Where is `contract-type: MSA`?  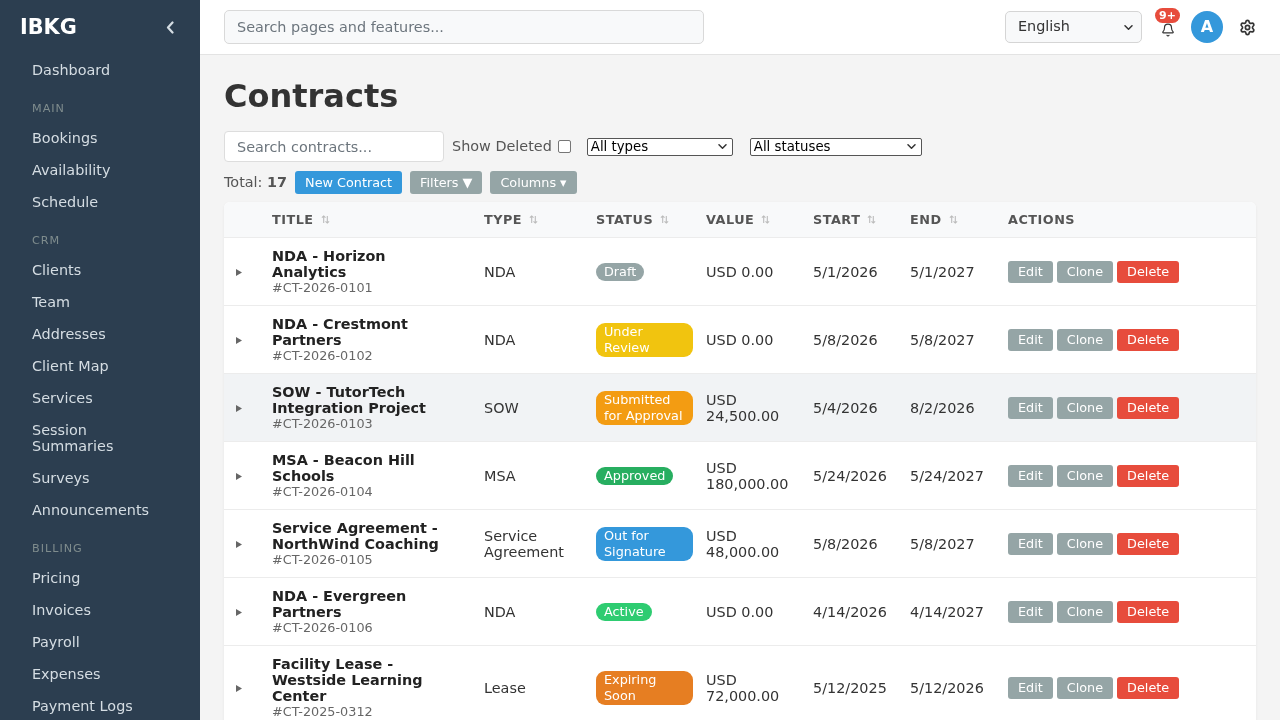 contract-type: MSA is located at coordinates (500, 476).